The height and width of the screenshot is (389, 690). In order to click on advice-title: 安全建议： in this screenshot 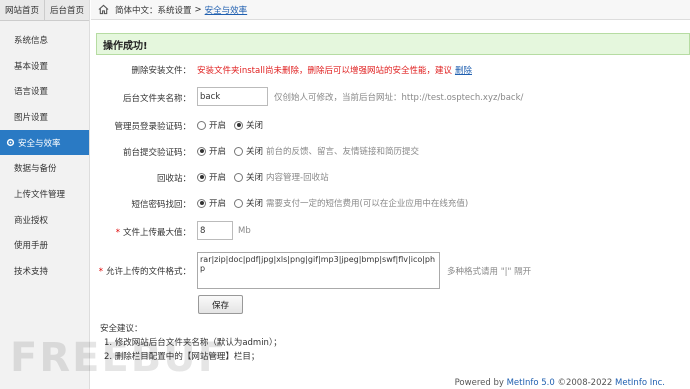, I will do `click(121, 329)`.